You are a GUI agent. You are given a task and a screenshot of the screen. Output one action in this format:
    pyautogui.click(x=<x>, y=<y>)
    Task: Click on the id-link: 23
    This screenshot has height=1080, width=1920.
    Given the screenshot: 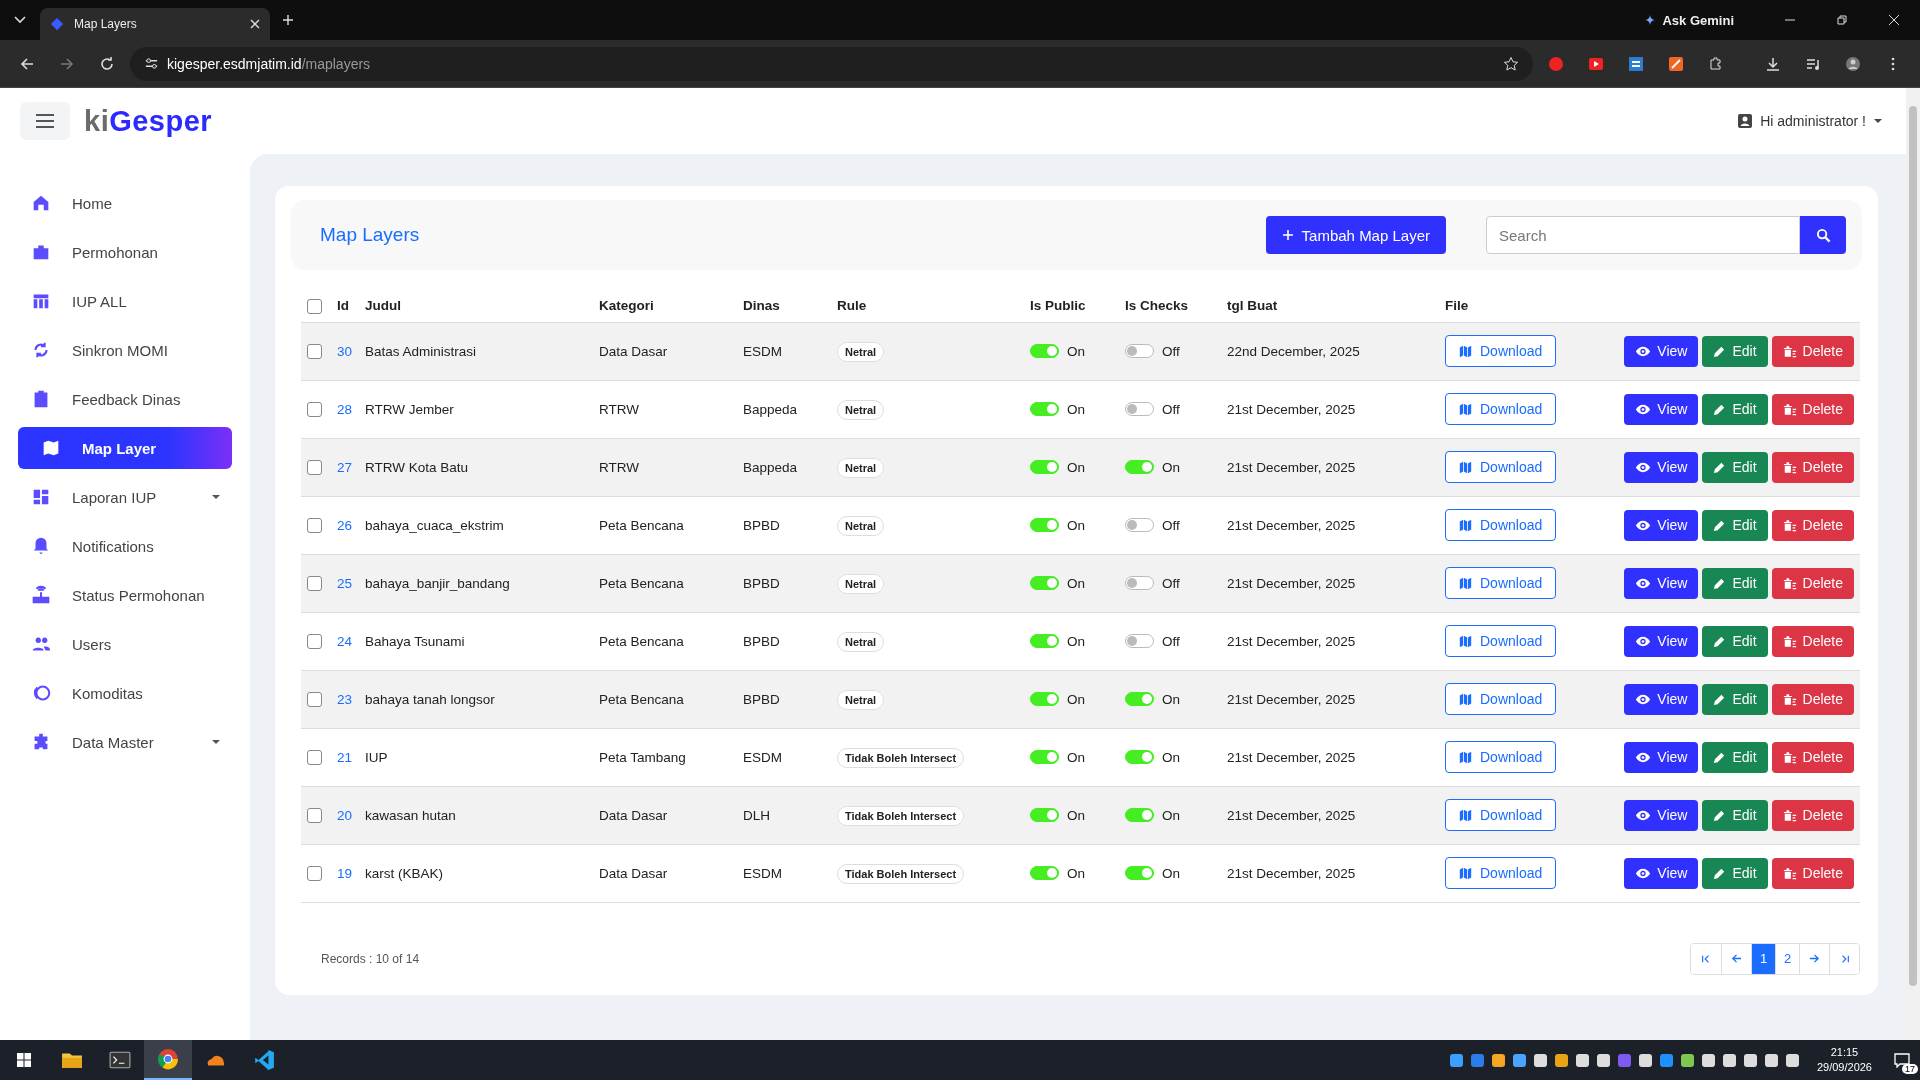 What is the action you would take?
    pyautogui.click(x=345, y=699)
    